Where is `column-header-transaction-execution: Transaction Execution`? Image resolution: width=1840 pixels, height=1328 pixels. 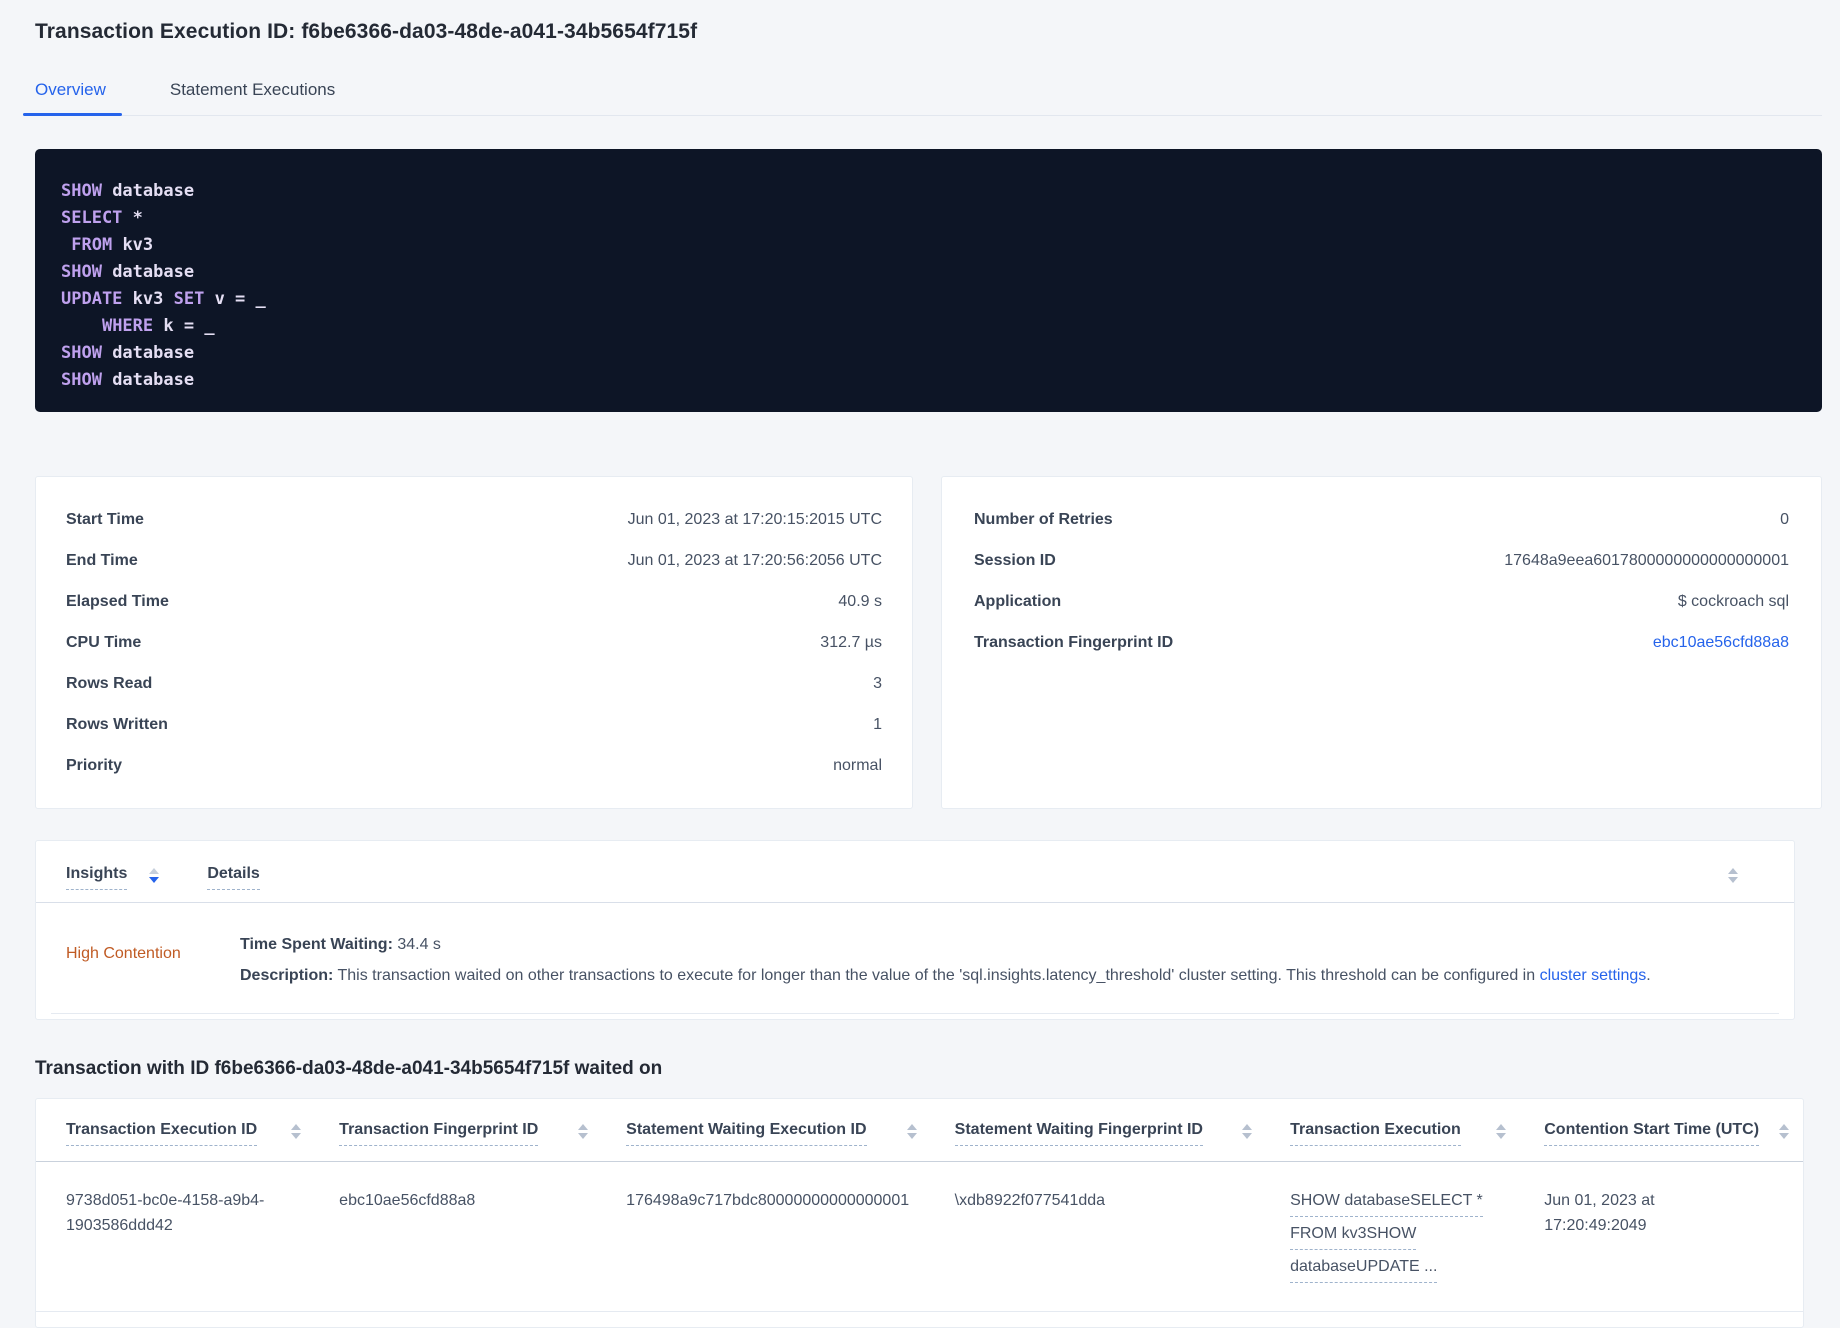
column-header-transaction-execution: Transaction Execution is located at coordinates (1417, 1141).